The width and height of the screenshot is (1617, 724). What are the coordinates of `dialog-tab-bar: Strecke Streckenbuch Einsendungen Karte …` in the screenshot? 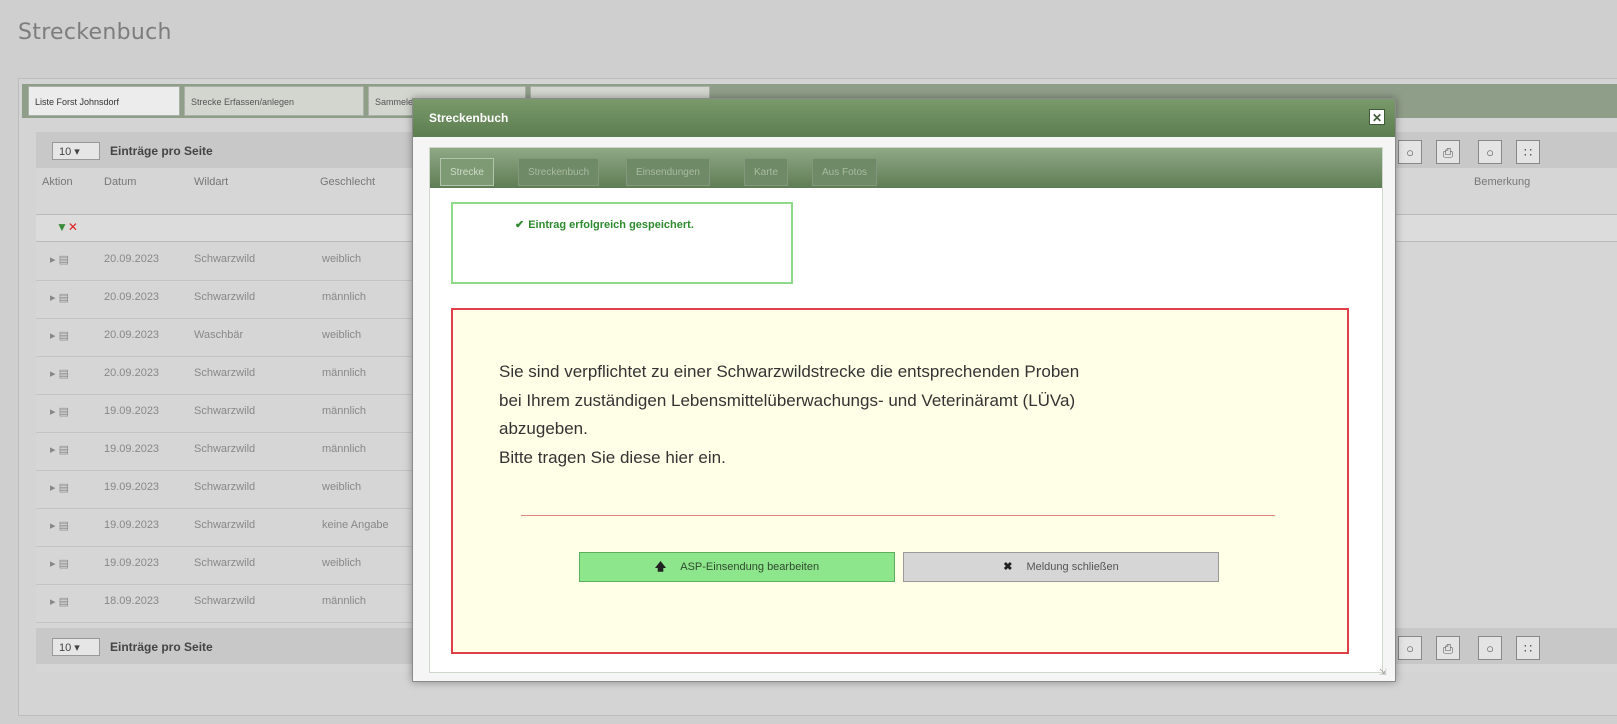 It's located at (906, 168).